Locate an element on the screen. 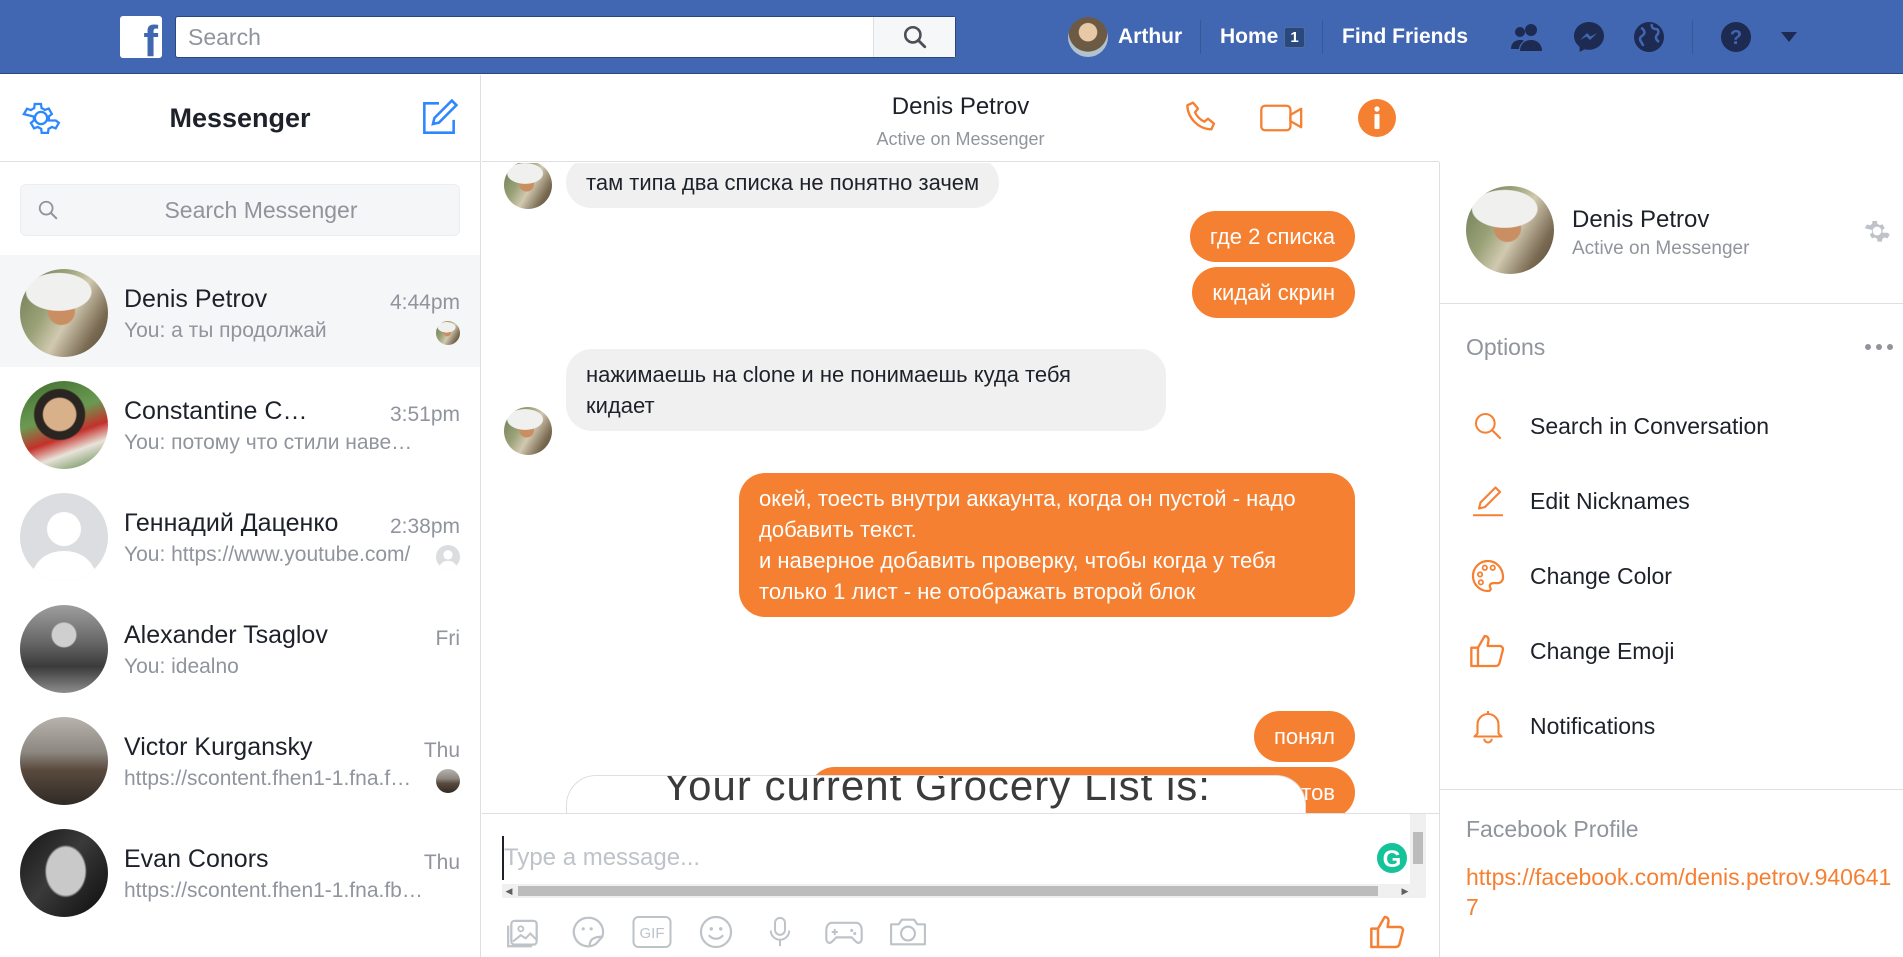 The image size is (1903, 957). scroll-left-arrow: ◀ is located at coordinates (509, 891).